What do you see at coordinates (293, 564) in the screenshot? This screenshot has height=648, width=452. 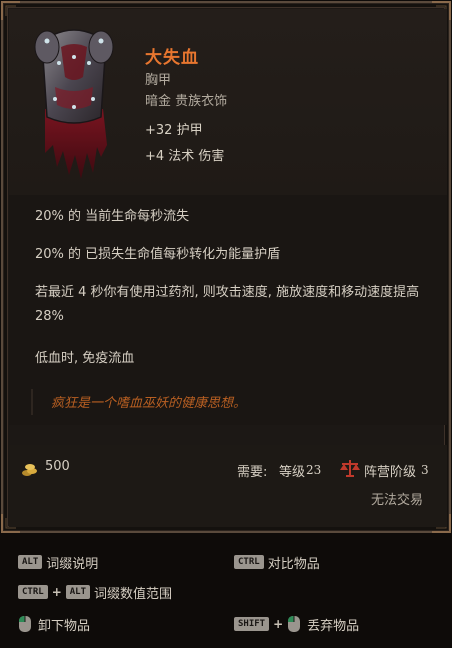 I see `hint-label: 对比物品` at bounding box center [293, 564].